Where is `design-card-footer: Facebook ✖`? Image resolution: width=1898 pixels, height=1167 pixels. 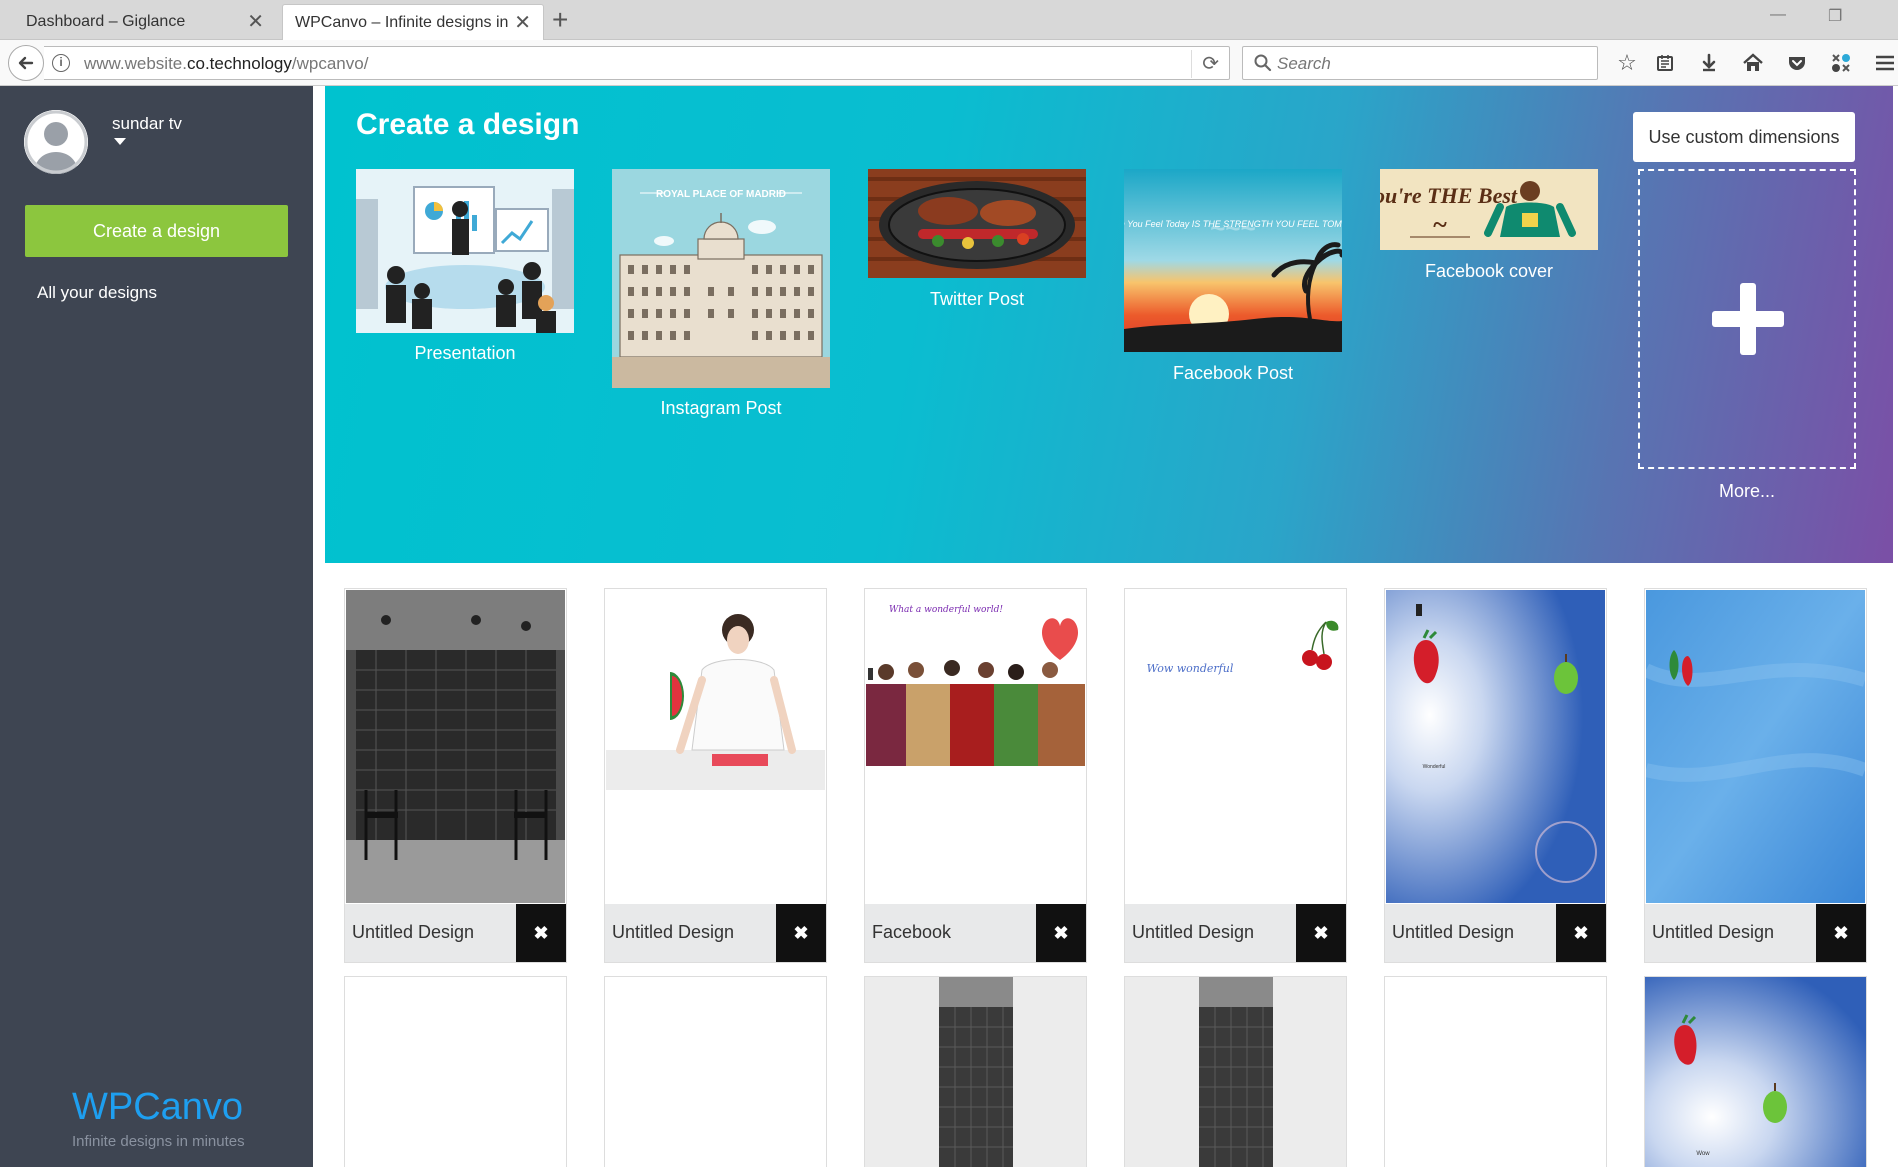 design-card-footer: Facebook ✖ is located at coordinates (975, 933).